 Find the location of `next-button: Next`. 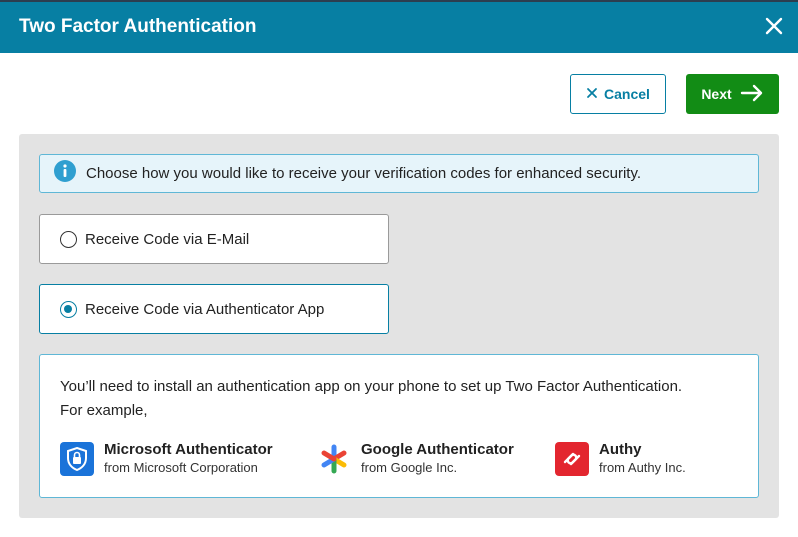

next-button: Next is located at coordinates (732, 94).